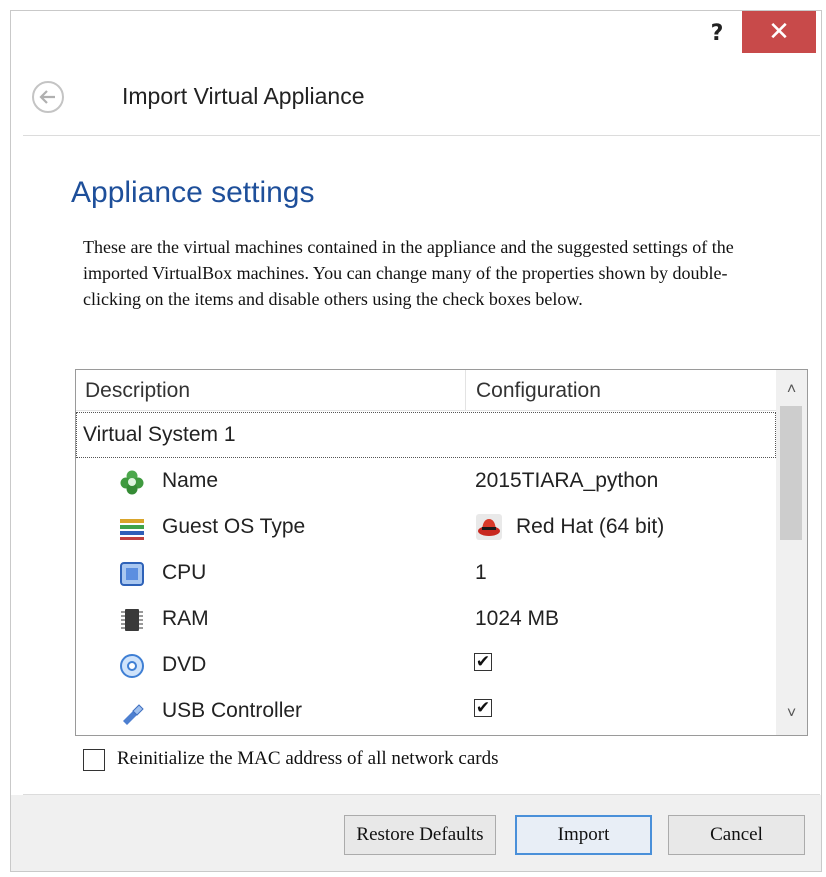  I want to click on restore-defaults-button: Restore Defaults, so click(420, 835).